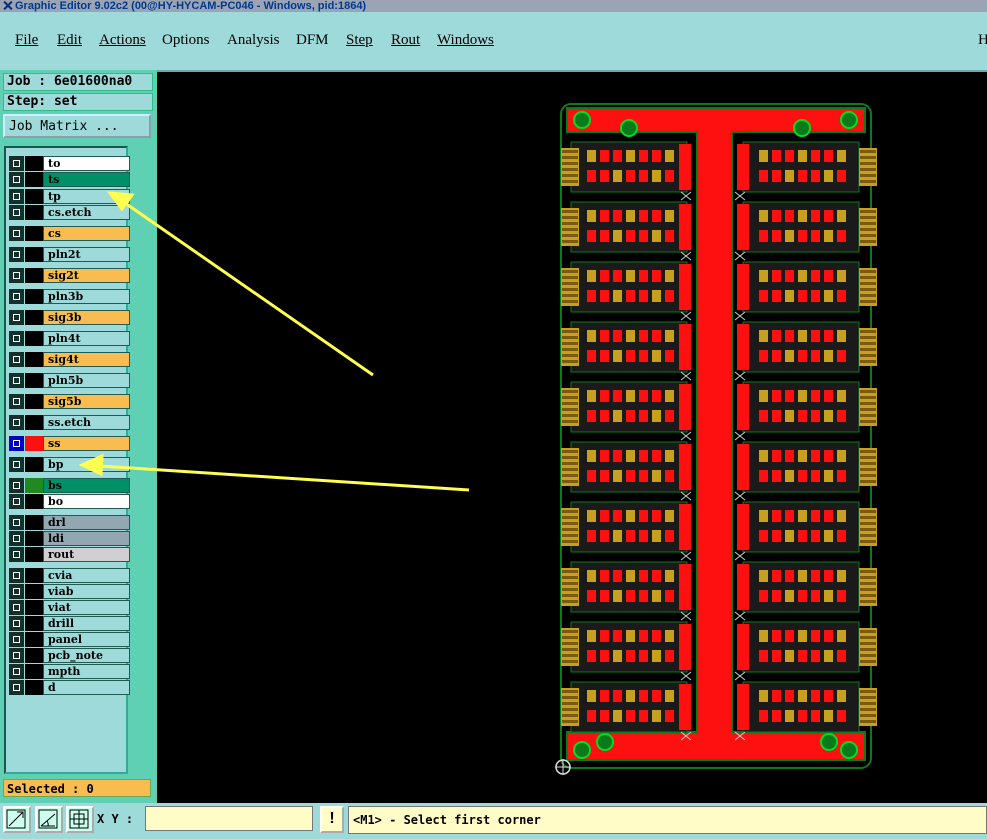 The image size is (987, 839). What do you see at coordinates (405, 40) in the screenshot?
I see `menu-rout: Rout` at bounding box center [405, 40].